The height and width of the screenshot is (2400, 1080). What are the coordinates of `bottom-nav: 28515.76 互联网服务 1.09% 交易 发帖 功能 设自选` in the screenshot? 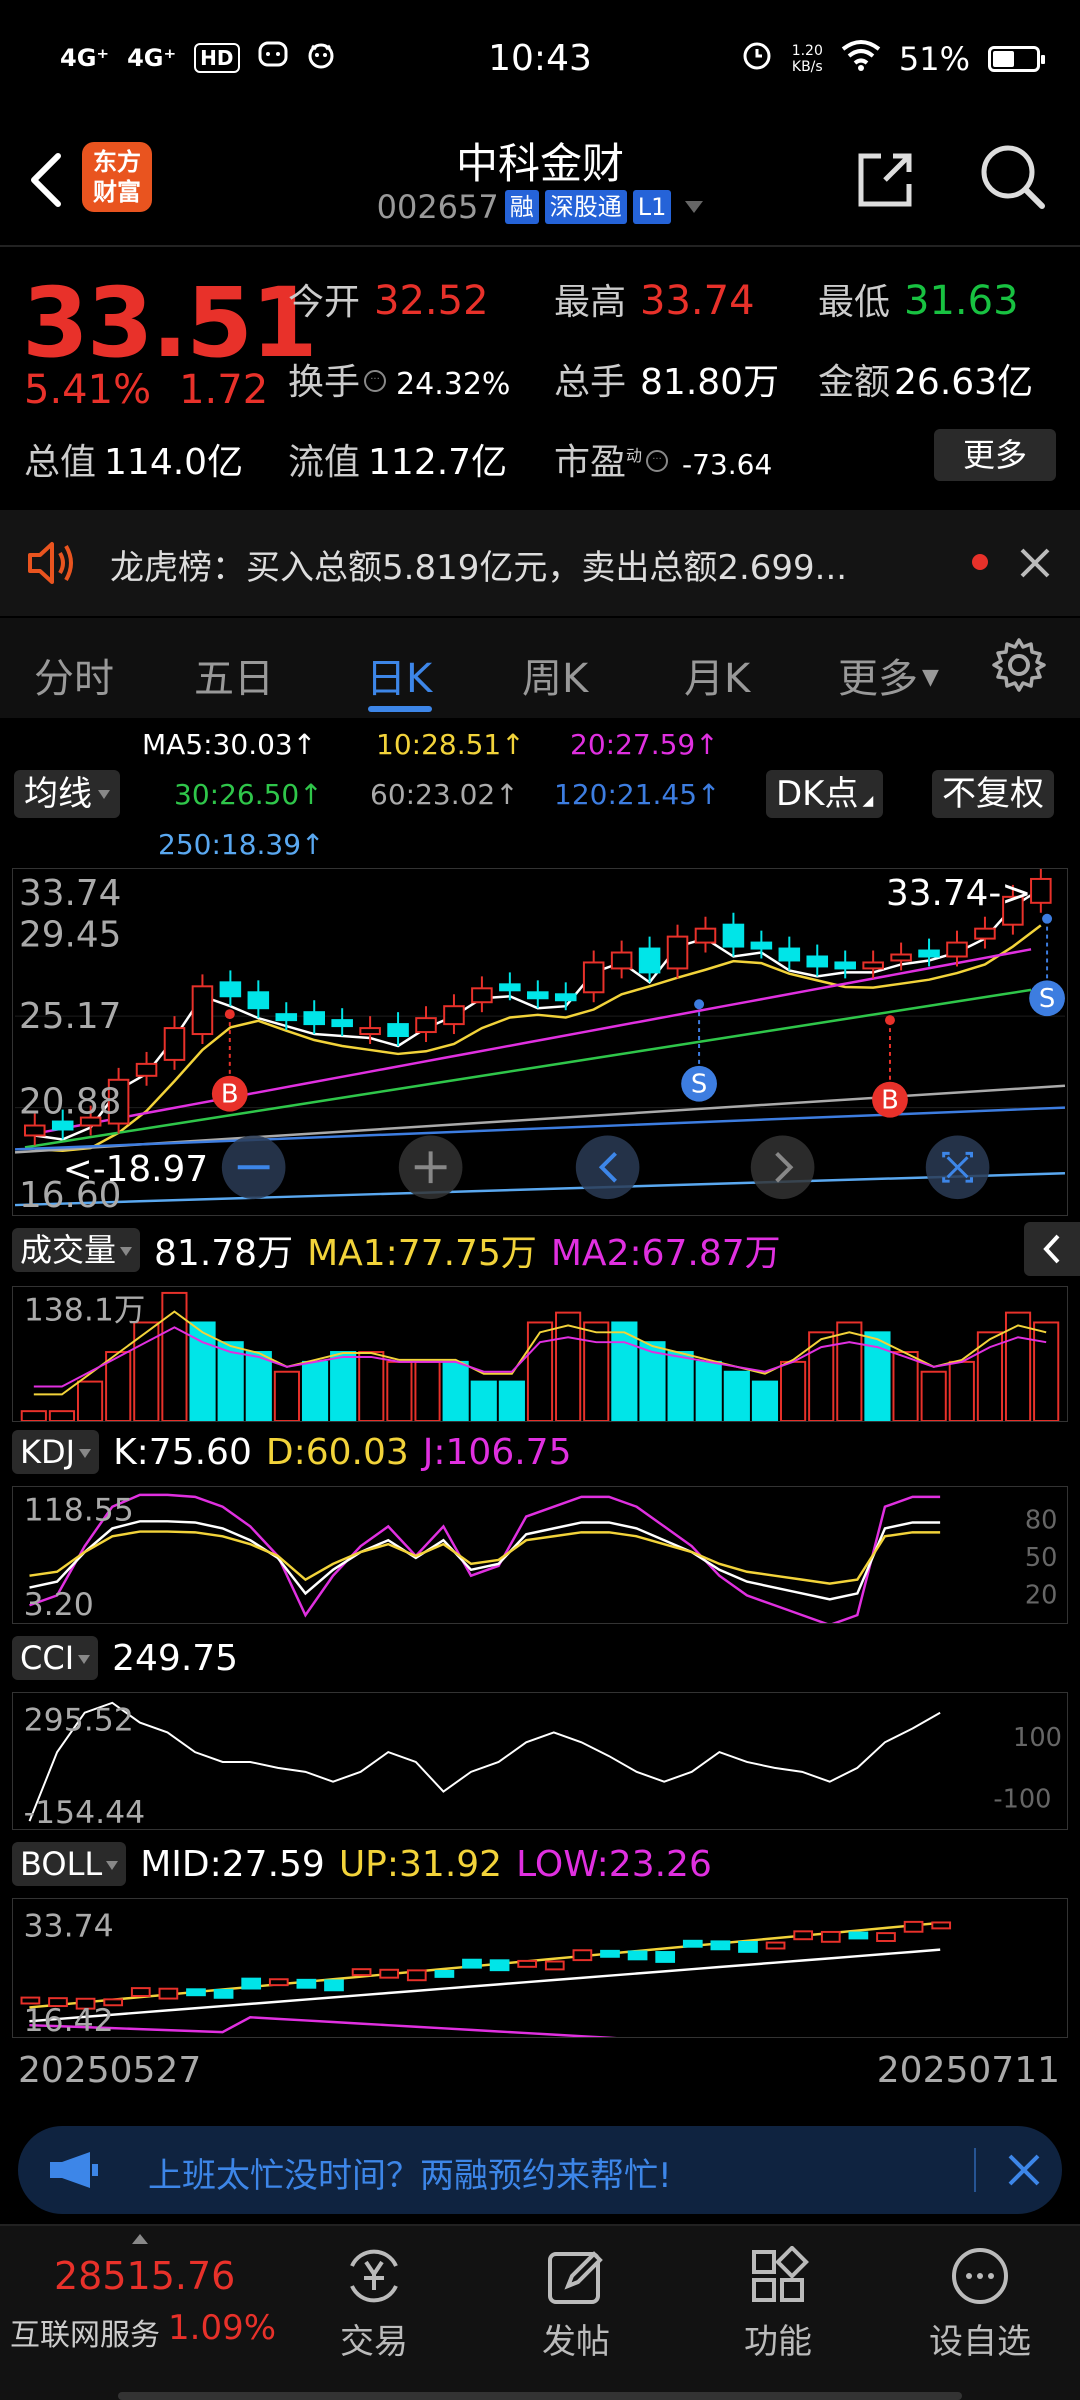 It's located at (540, 2312).